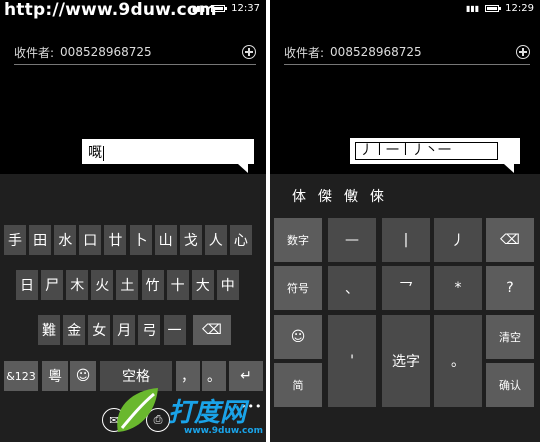 The height and width of the screenshot is (442, 540). Describe the element at coordinates (102, 285) in the screenshot. I see `key-火: 火` at that location.